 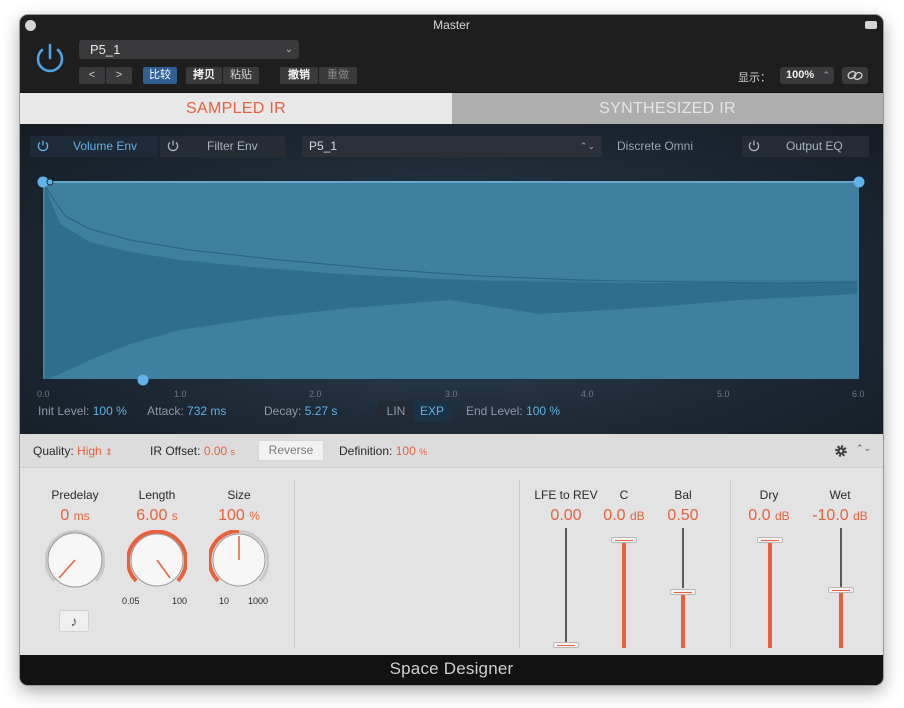 What do you see at coordinates (75, 495) in the screenshot?
I see `predelay-label: Predelay` at bounding box center [75, 495].